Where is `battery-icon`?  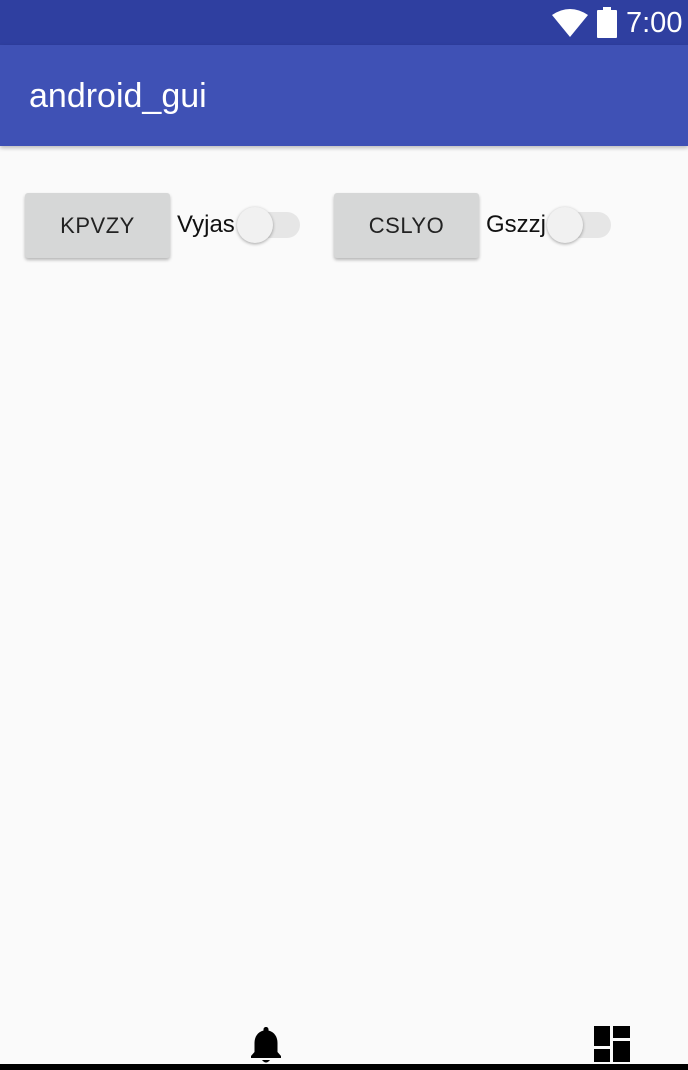
battery-icon is located at coordinates (607, 22).